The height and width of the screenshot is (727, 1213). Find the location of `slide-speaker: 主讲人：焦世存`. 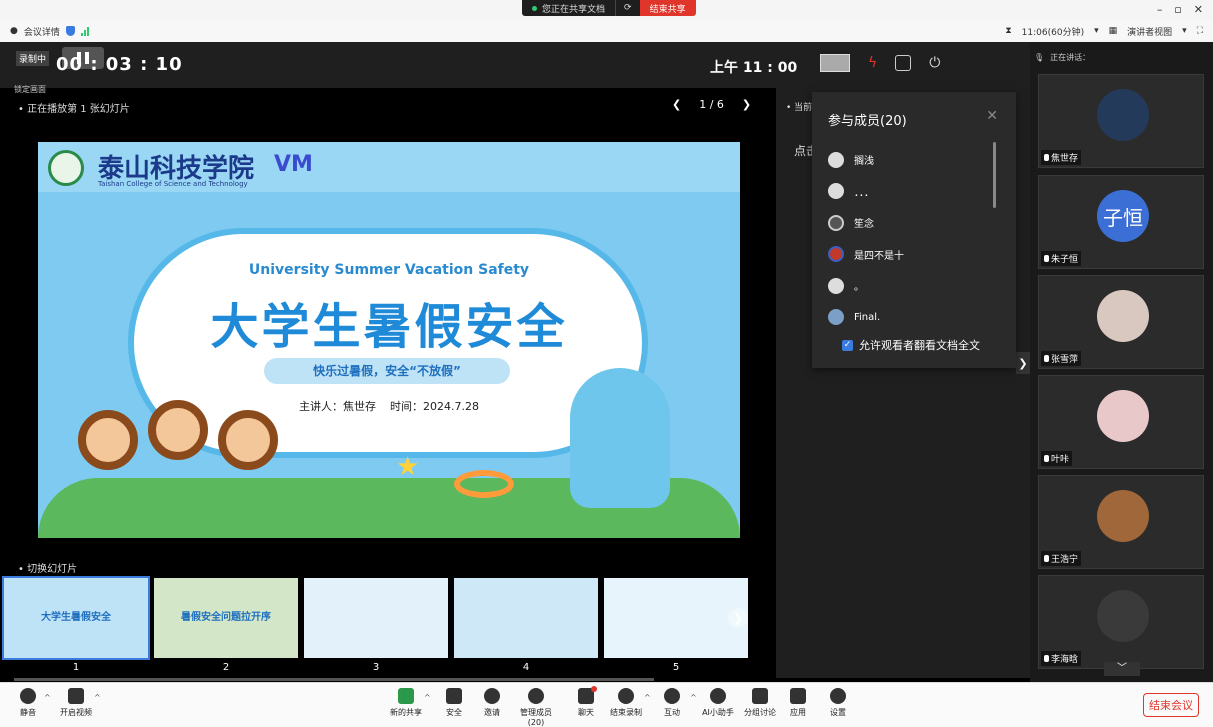

slide-speaker: 主讲人：焦世存 is located at coordinates (337, 406).